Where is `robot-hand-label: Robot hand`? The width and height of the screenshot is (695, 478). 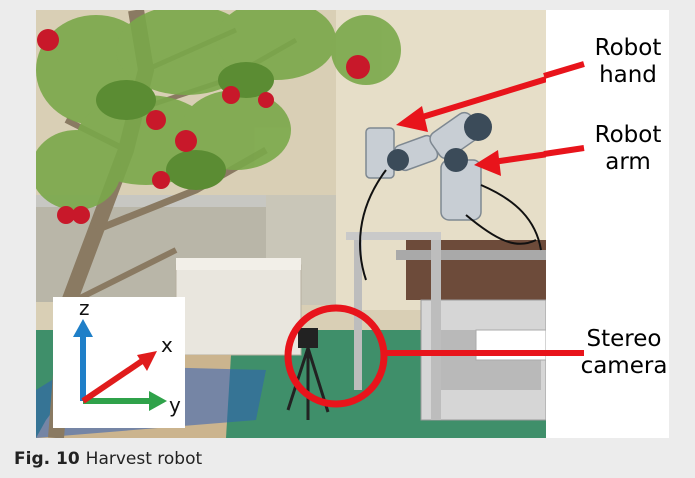
robot-hand-label: Robot hand is located at coordinates (628, 61).